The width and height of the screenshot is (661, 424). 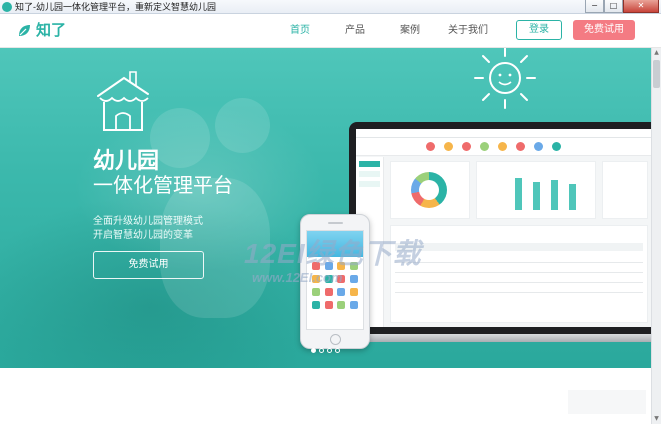 What do you see at coordinates (51, 31) in the screenshot?
I see `logo-text: 知了` at bounding box center [51, 31].